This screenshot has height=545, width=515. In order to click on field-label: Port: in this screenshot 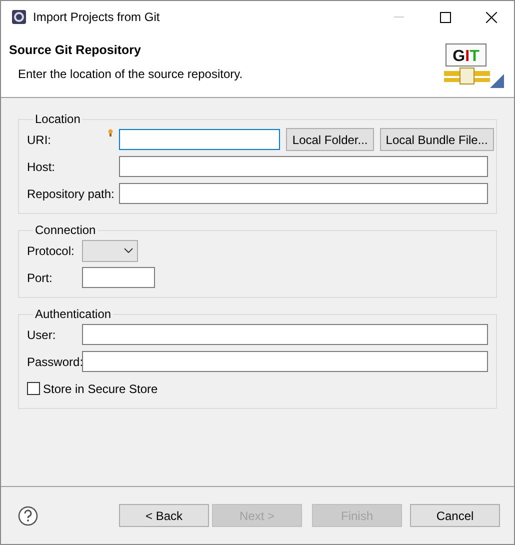, I will do `click(39, 278)`.